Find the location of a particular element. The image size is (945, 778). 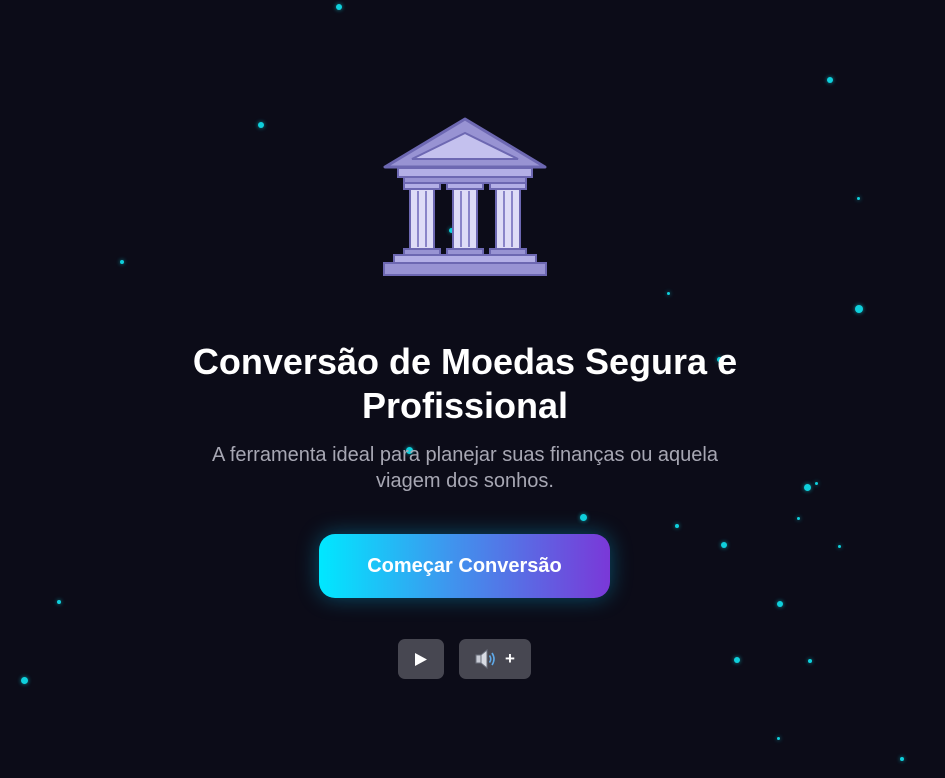

sound-button: + is located at coordinates (495, 659).